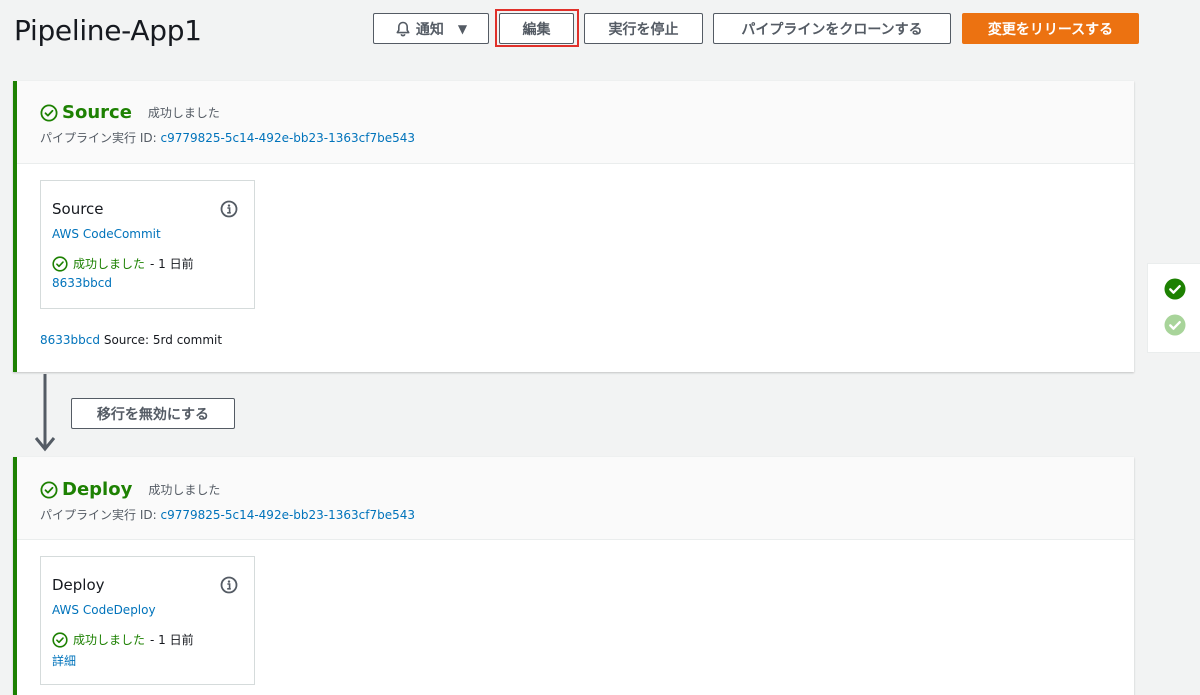 The width and height of the screenshot is (1200, 695). I want to click on caret-down-icon: ▼, so click(462, 28).